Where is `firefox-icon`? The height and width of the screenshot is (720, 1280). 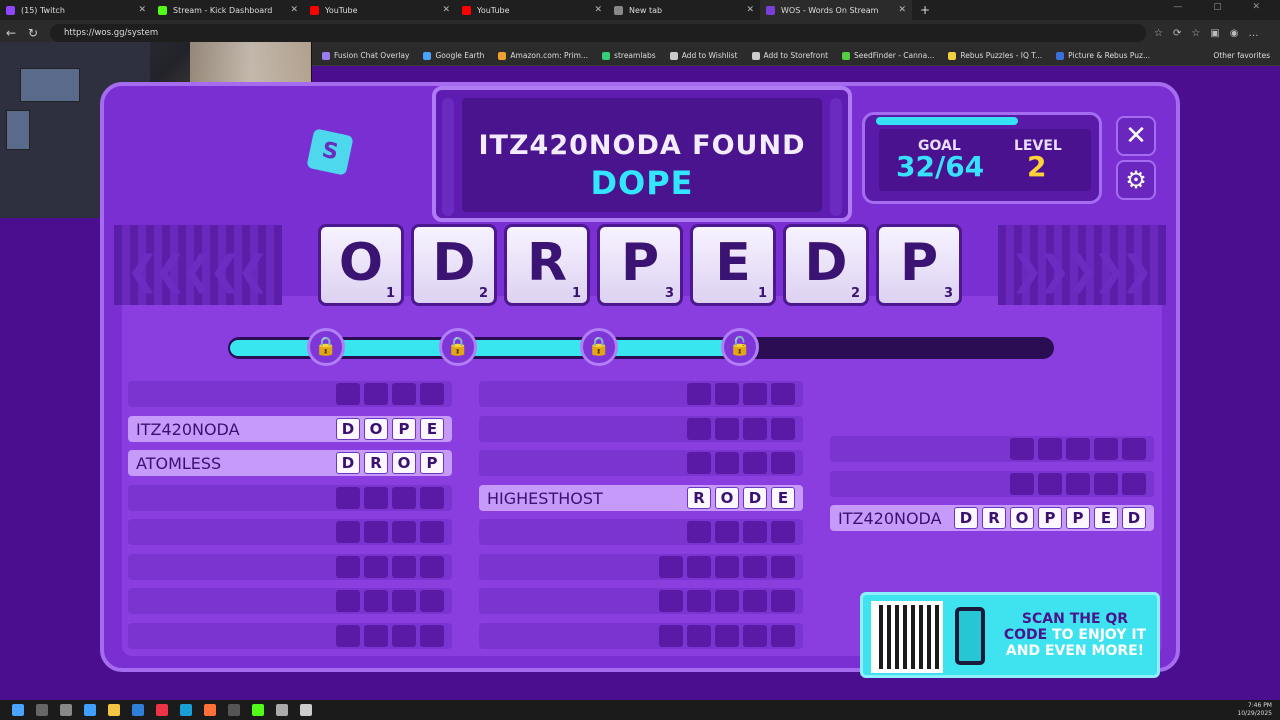
firefox-icon is located at coordinates (210, 710).